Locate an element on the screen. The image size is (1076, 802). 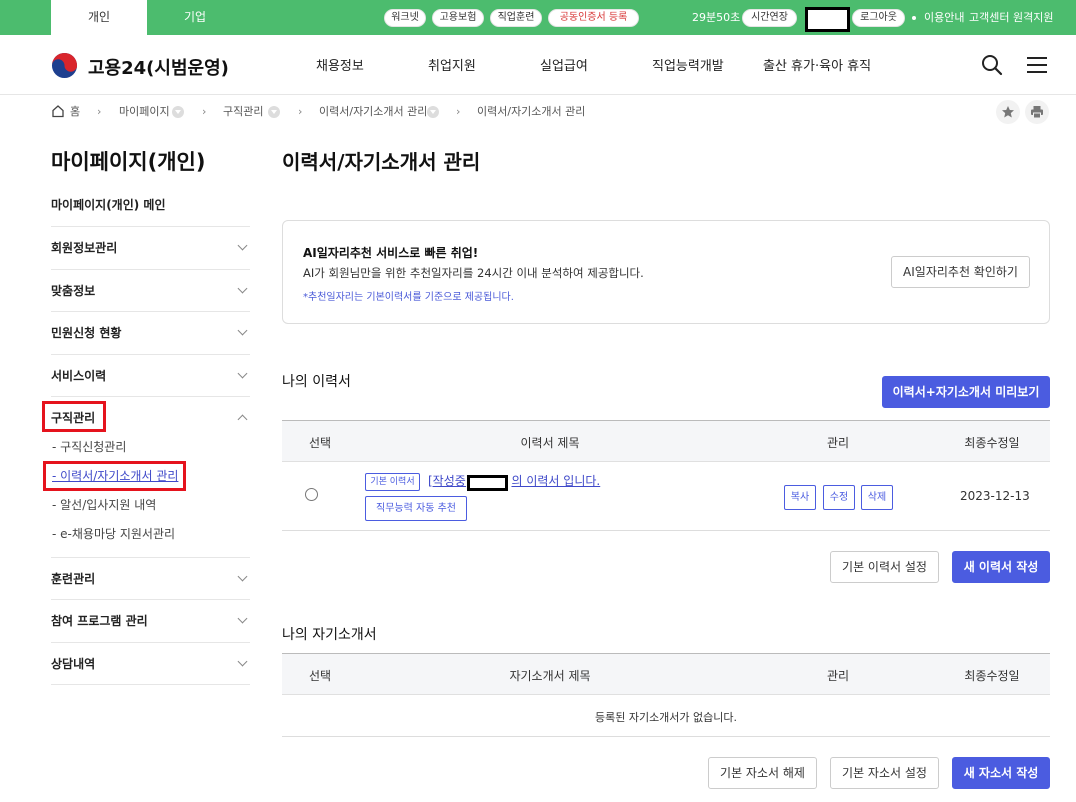
favorite-button is located at coordinates (1008, 112).